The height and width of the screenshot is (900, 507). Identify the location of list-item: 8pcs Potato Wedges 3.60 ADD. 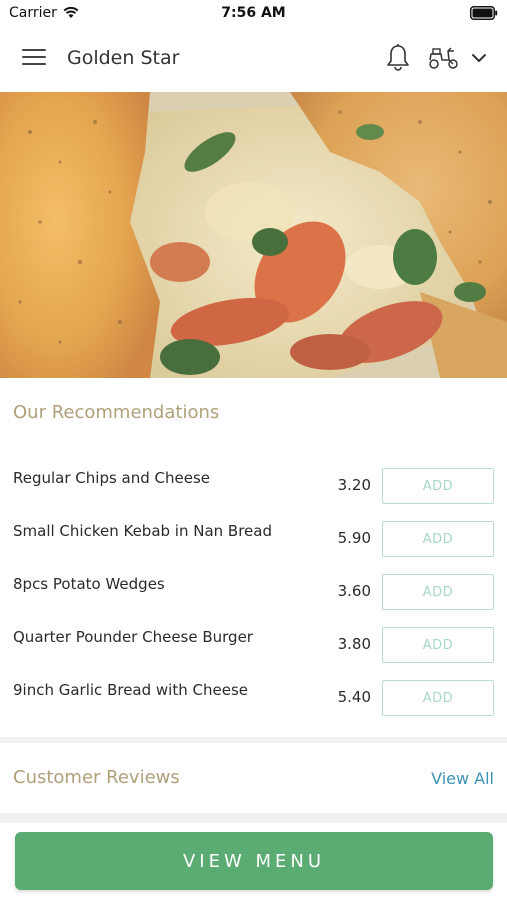
(253, 598).